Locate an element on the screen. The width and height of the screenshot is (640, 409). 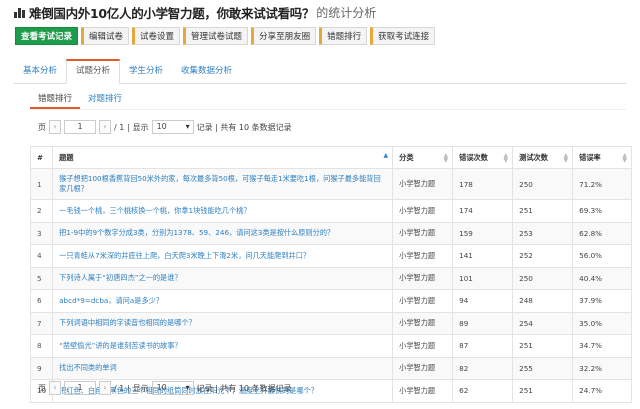
col-error-rate: 错误率 ▲ ▼ is located at coordinates (602, 157).